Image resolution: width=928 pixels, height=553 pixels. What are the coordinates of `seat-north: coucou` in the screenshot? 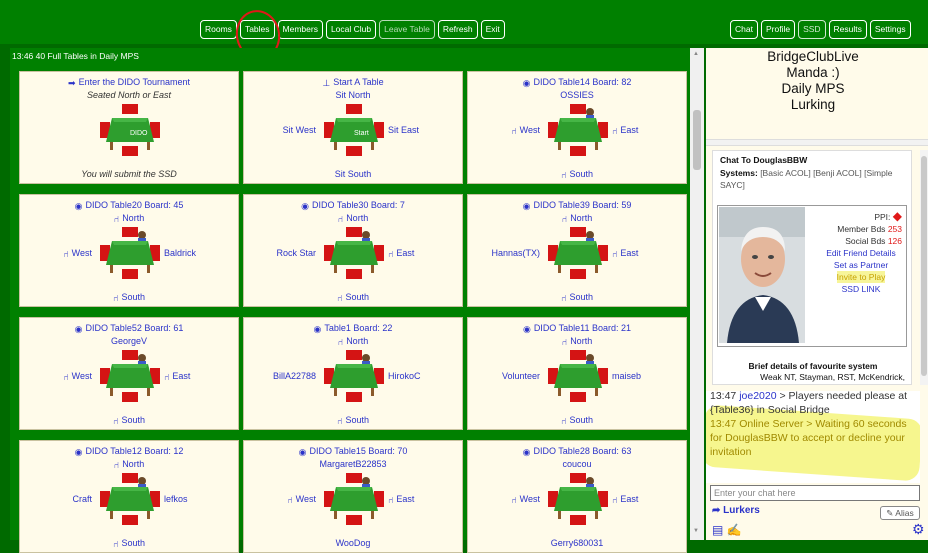 It's located at (577, 464).